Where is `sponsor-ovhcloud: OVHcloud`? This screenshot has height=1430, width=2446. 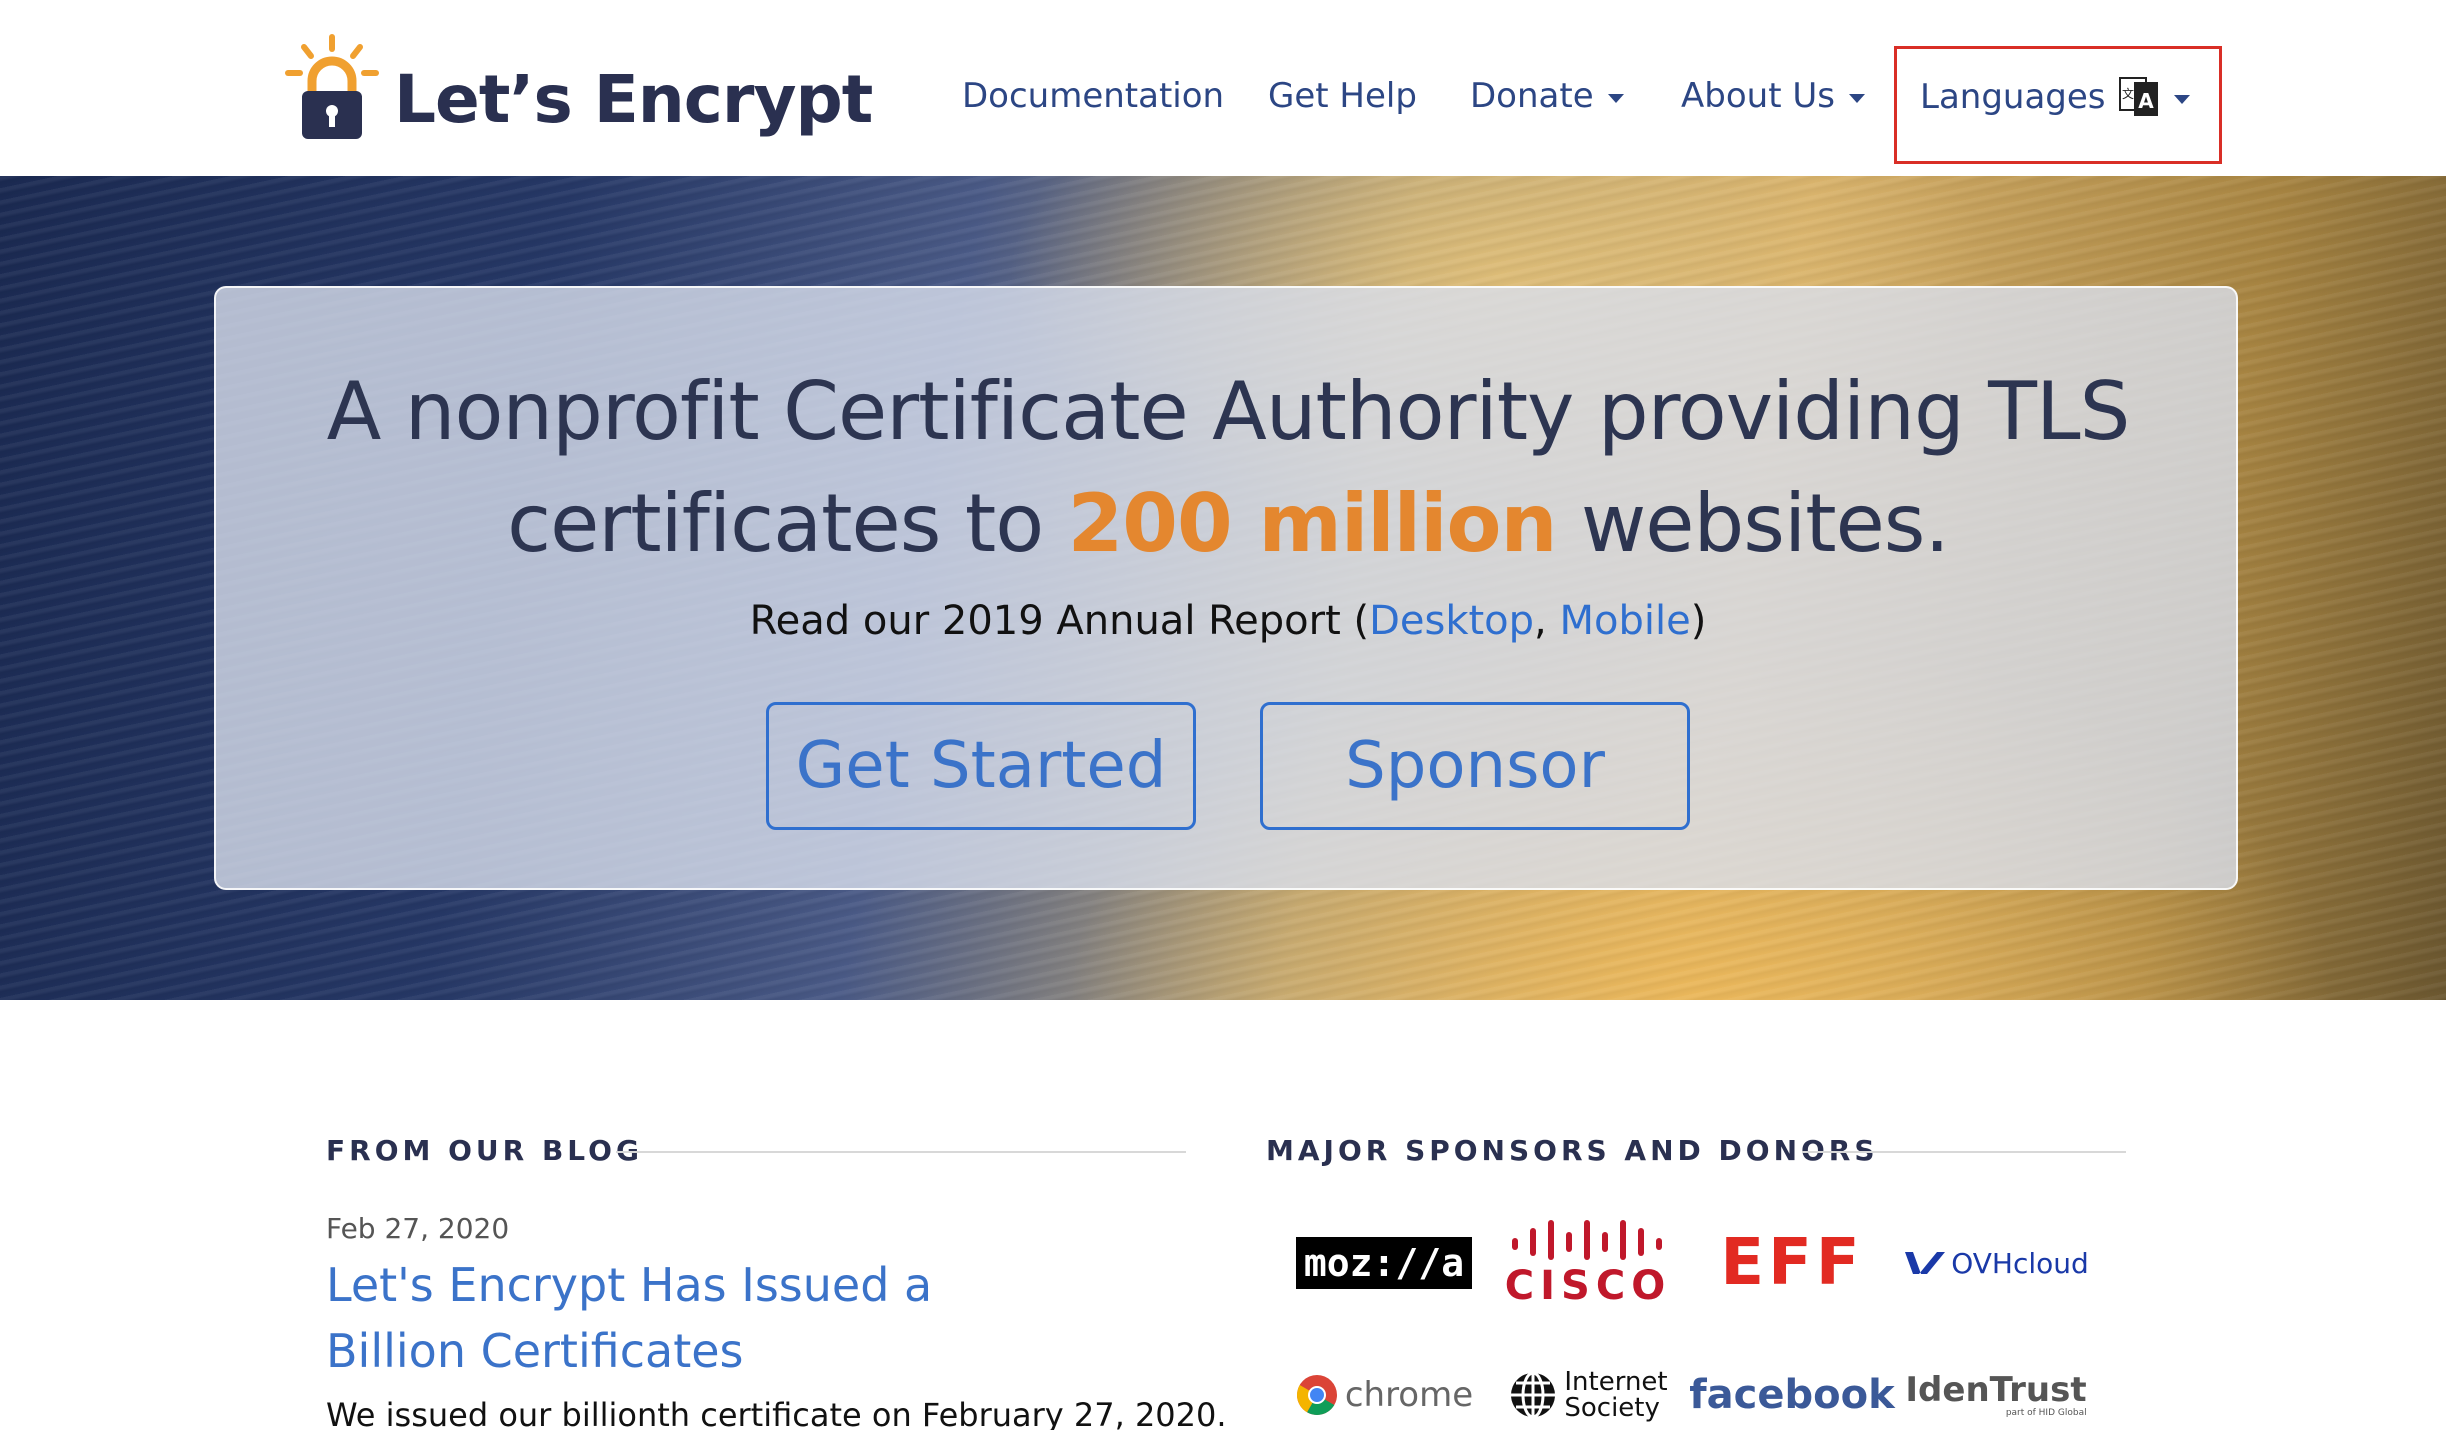 sponsor-ovhcloud: OVHcloud is located at coordinates (1996, 1263).